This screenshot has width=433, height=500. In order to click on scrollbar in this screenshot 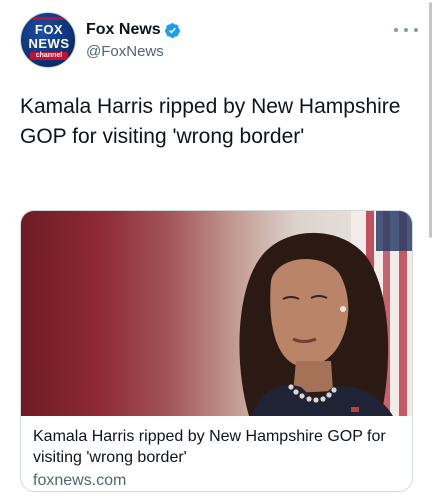, I will do `click(430, 120)`.